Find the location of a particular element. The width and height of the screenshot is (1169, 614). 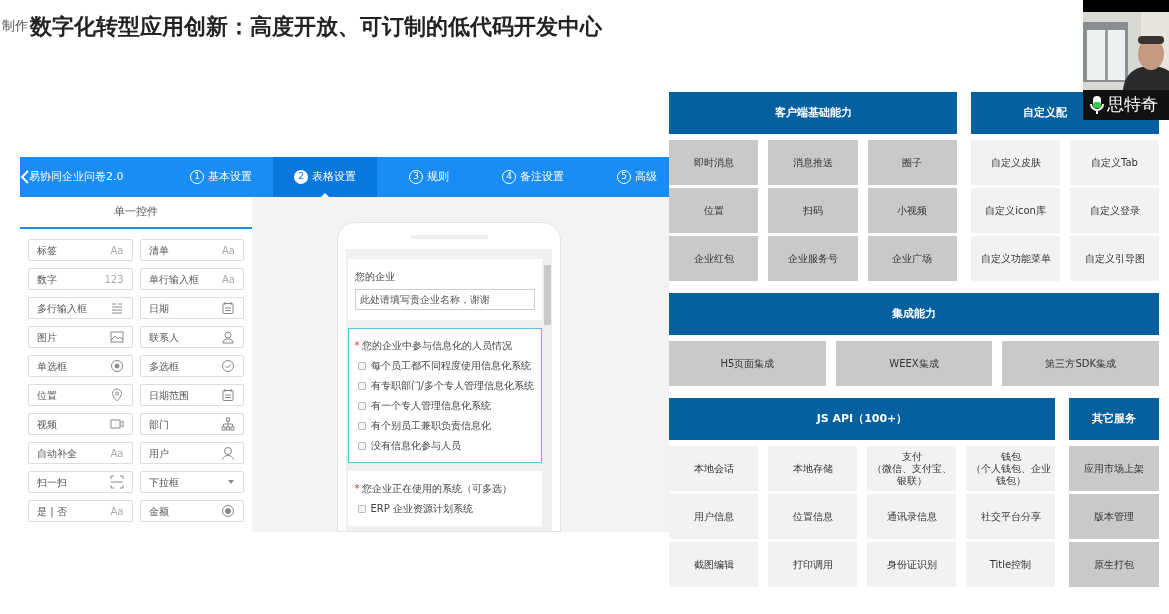

tile-label: 身份证识别 is located at coordinates (911, 564).